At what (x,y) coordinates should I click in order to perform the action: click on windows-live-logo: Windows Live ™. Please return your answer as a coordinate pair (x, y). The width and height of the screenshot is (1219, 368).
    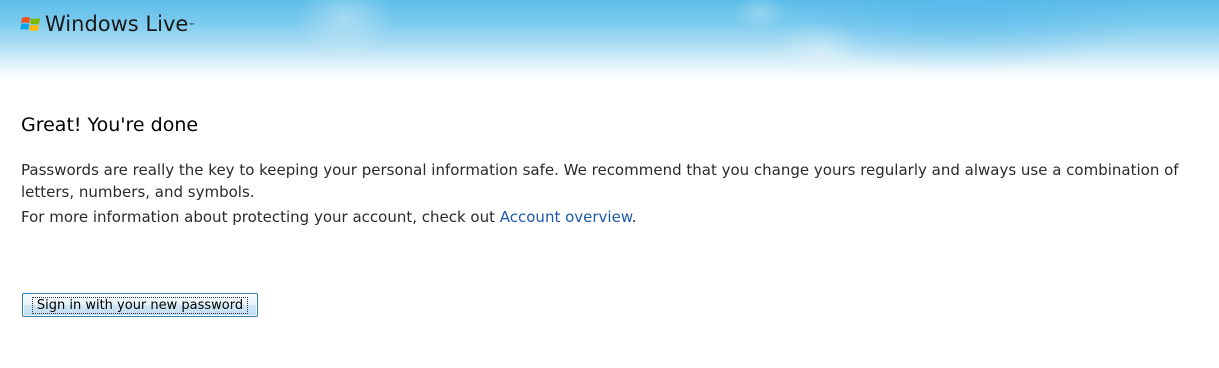
    Looking at the image, I should click on (107, 24).